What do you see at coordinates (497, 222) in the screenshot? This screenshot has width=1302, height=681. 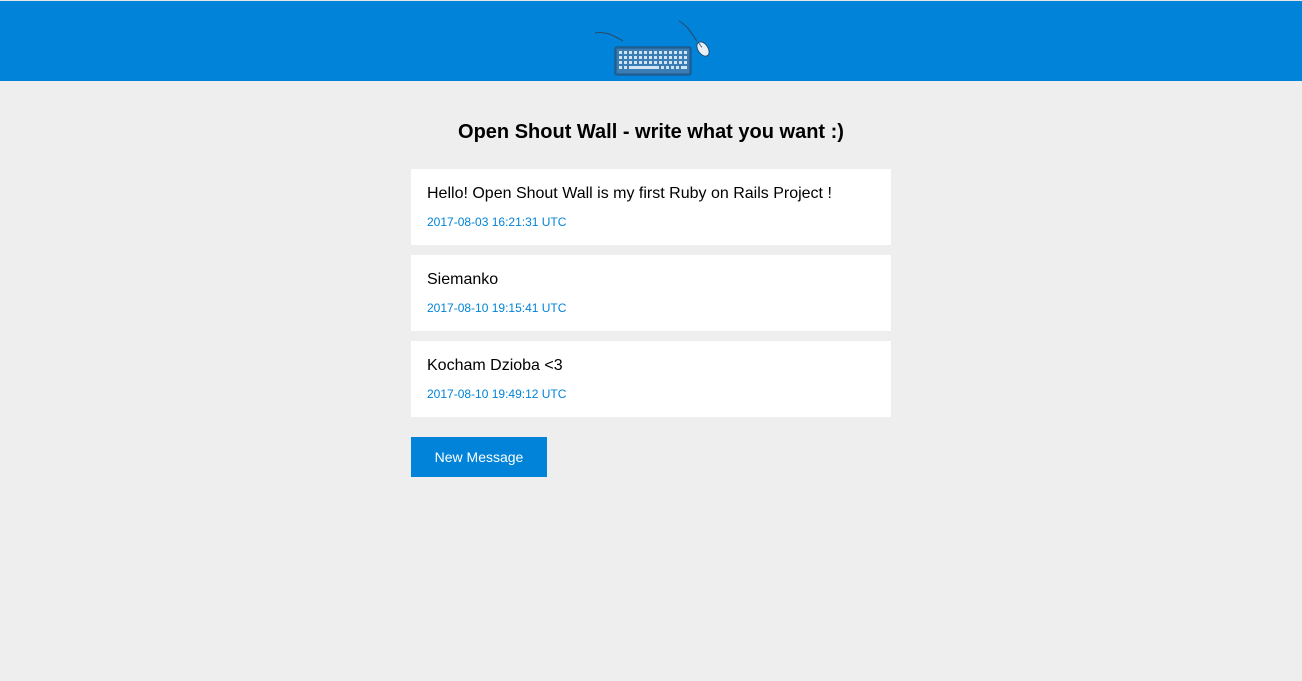 I see `message-timestamp: 2017-08-03 16:21:31 UTC` at bounding box center [497, 222].